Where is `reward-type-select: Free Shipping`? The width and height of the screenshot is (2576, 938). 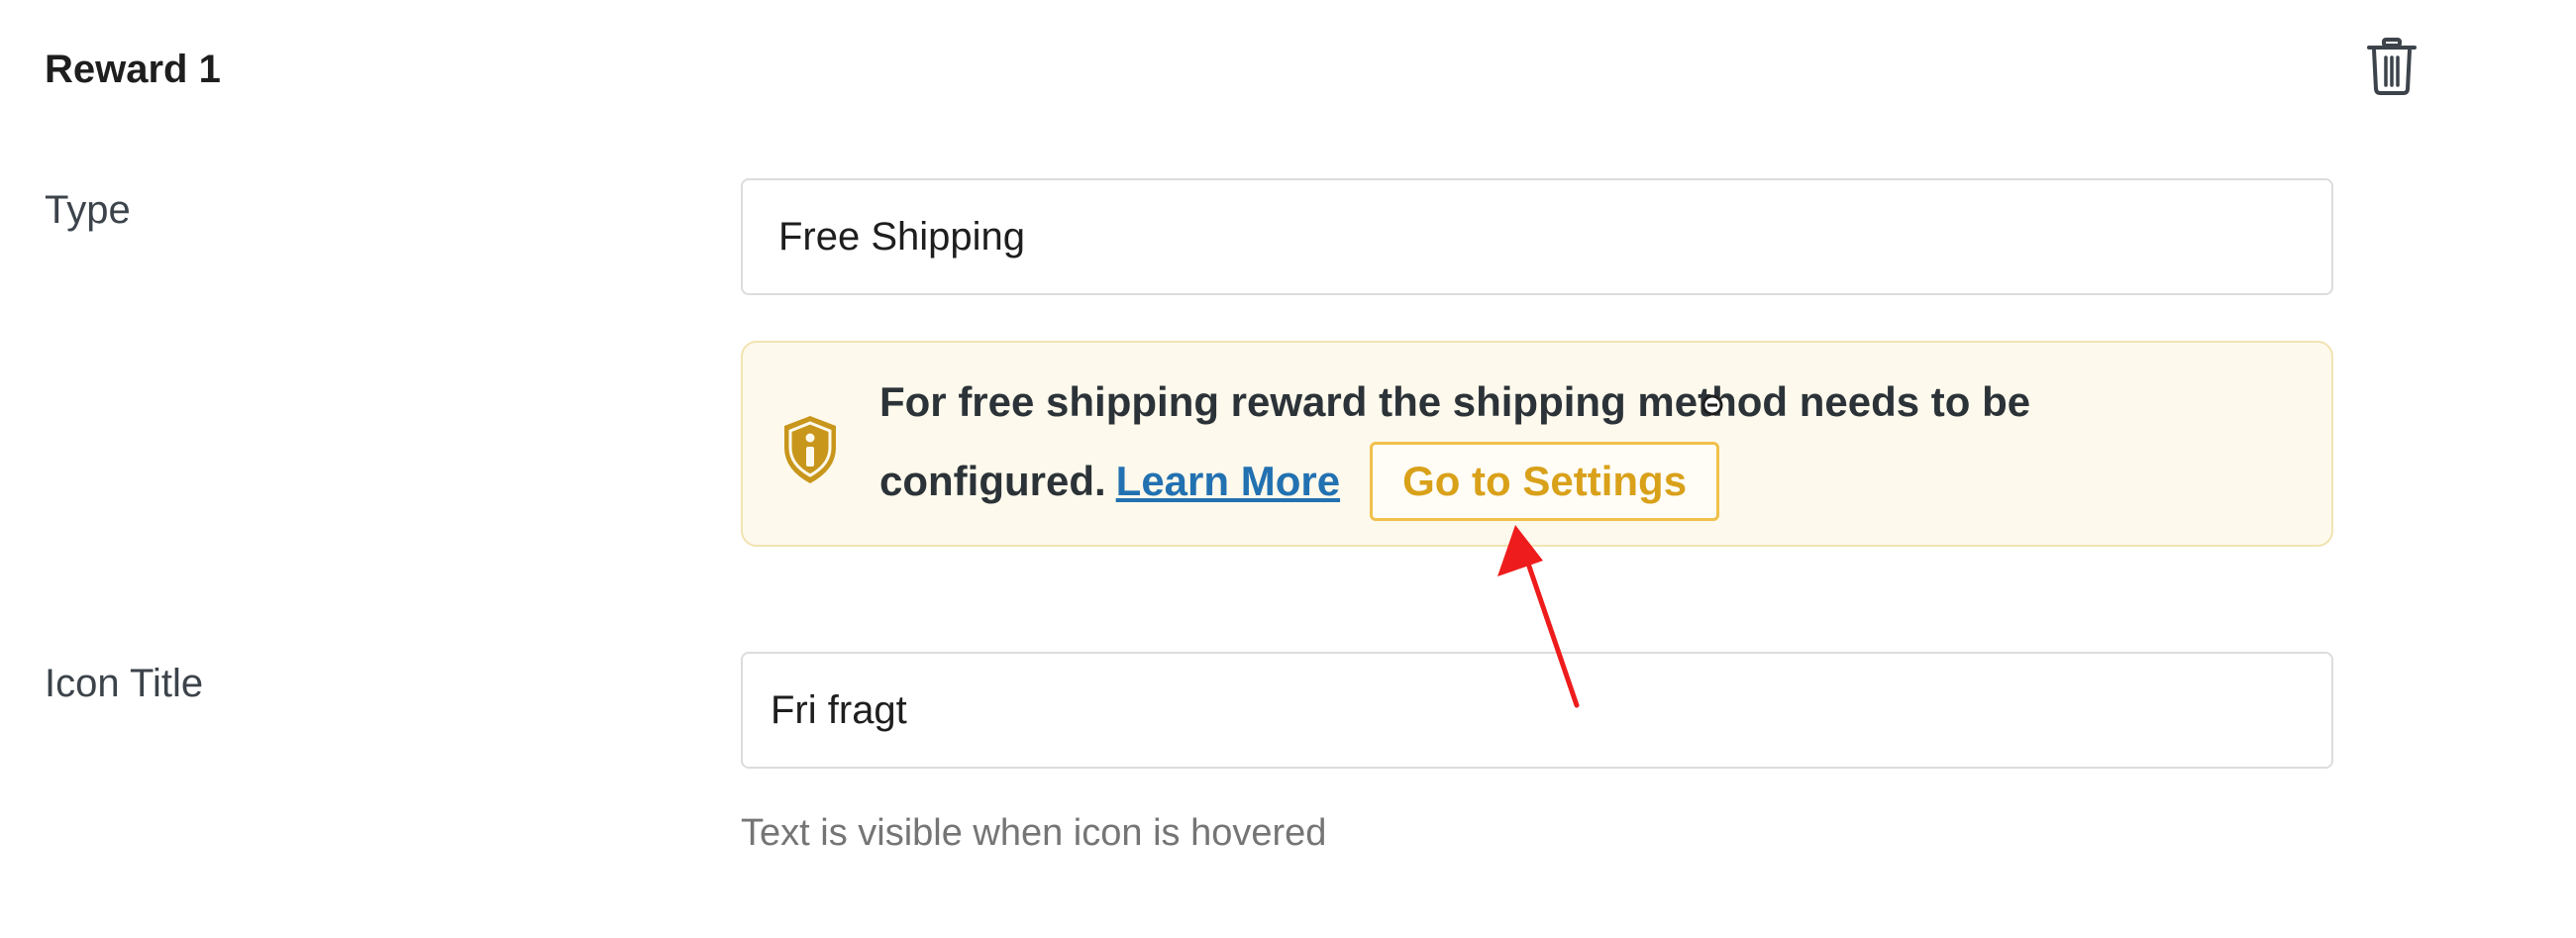 reward-type-select: Free Shipping is located at coordinates (1537, 236).